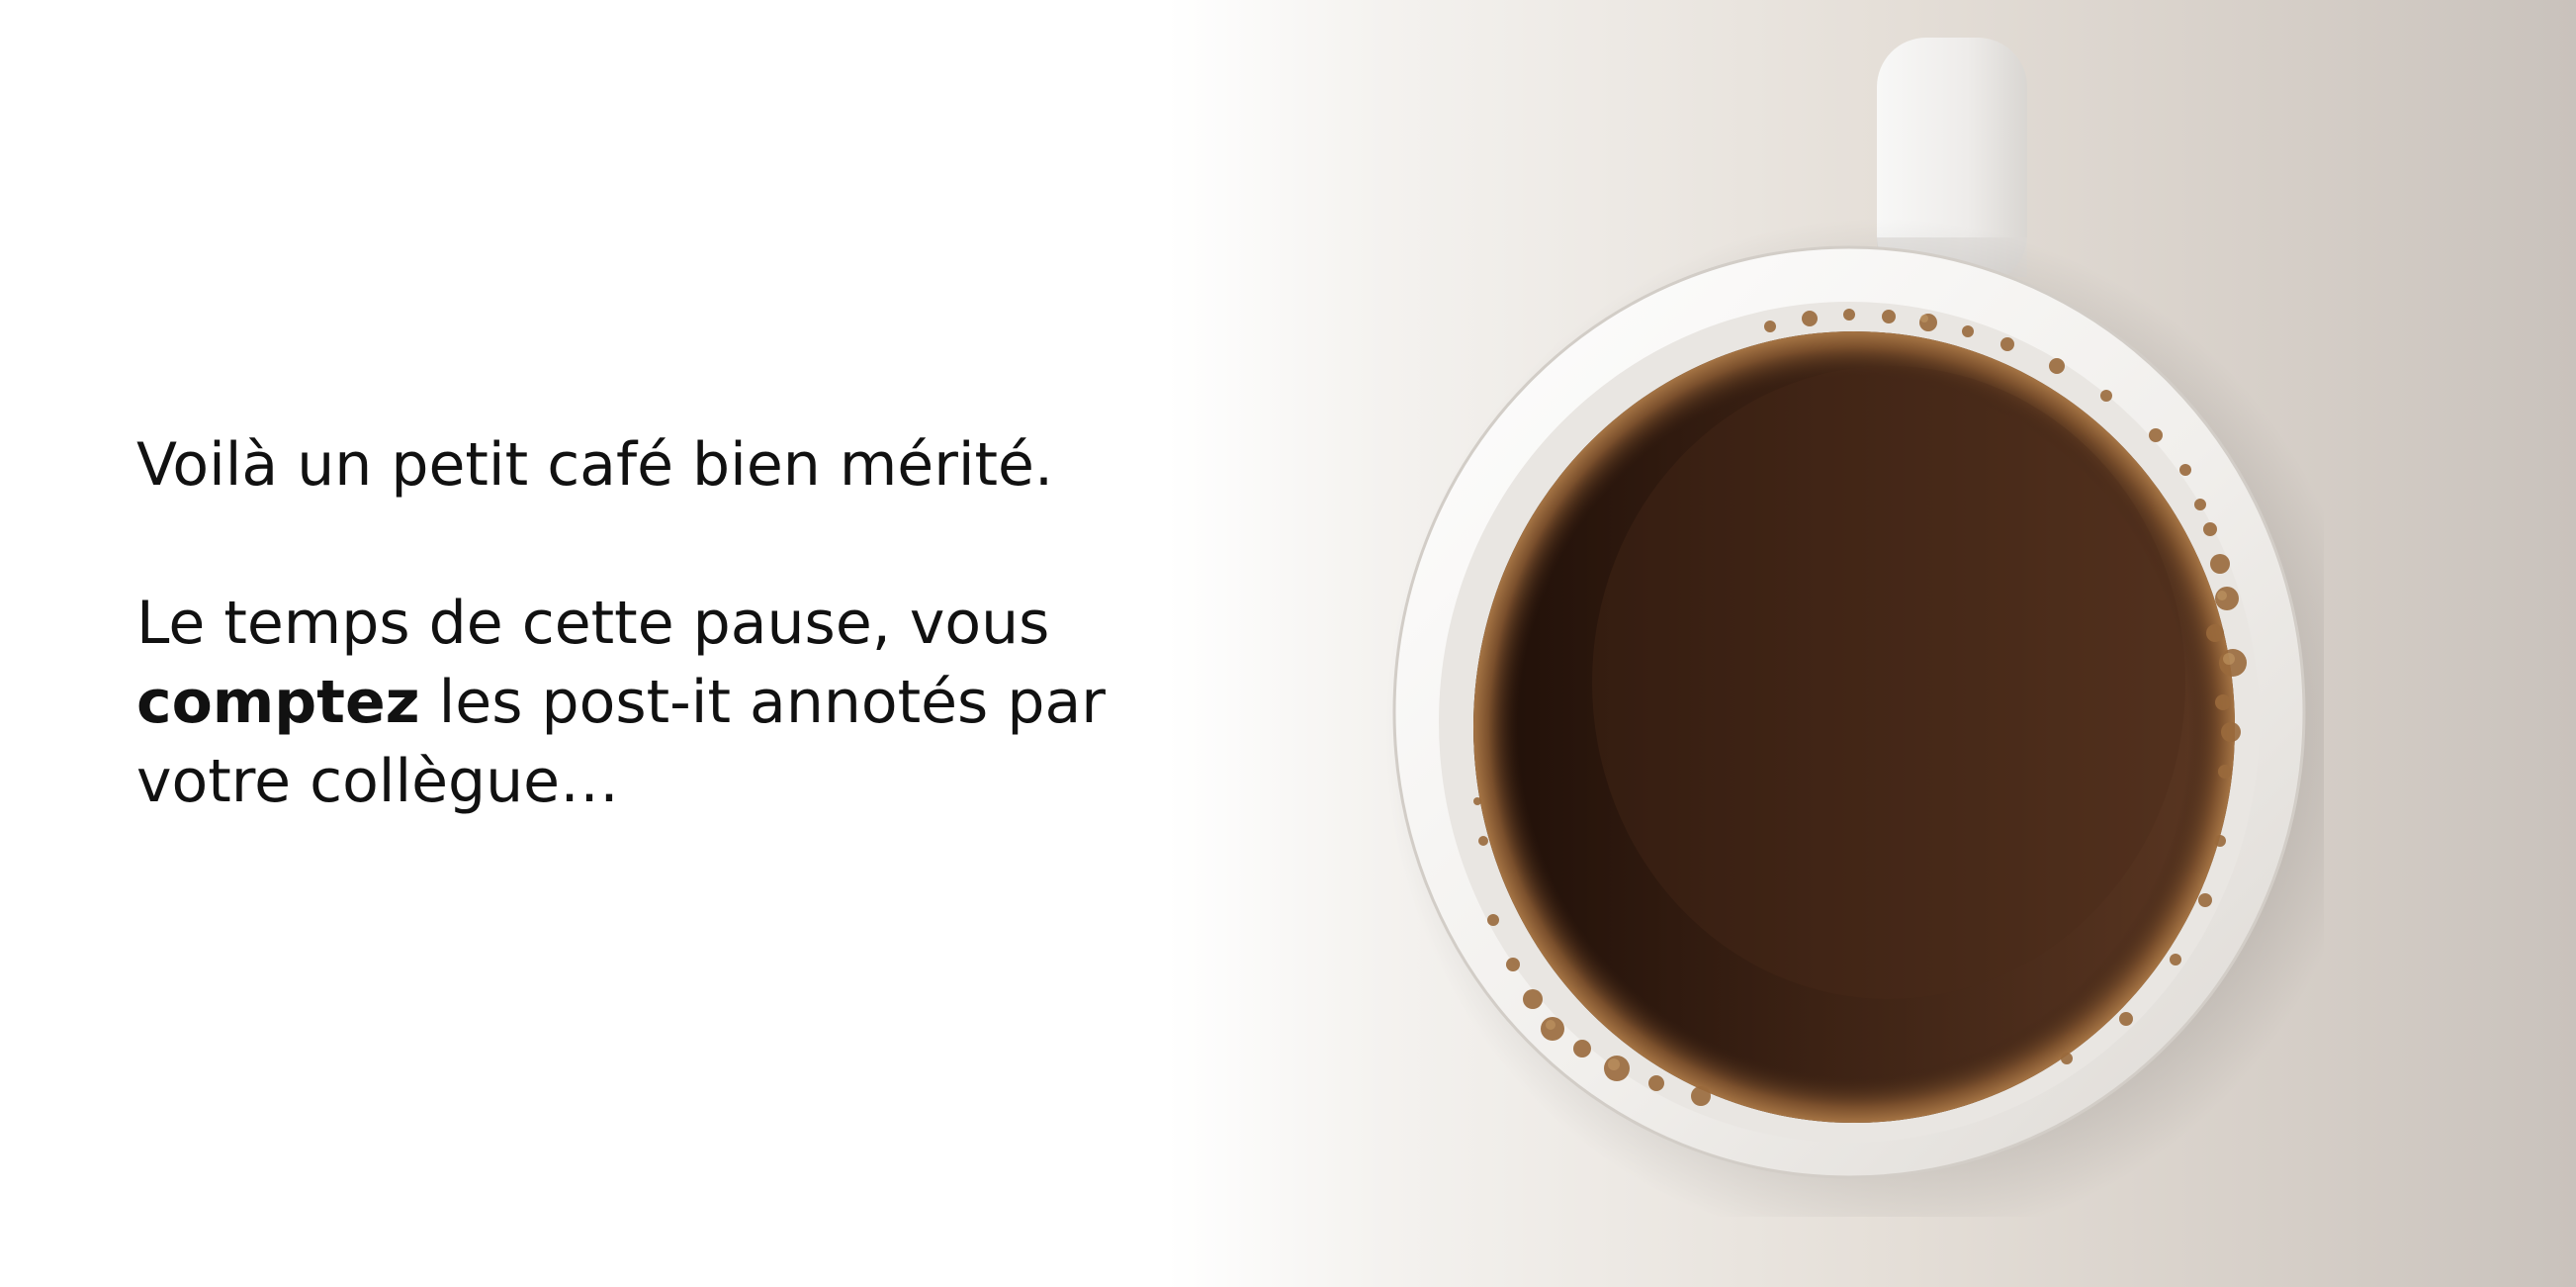  Describe the element at coordinates (595, 465) in the screenshot. I see `intro-line: Voilà un petit café bien mérité.` at that location.